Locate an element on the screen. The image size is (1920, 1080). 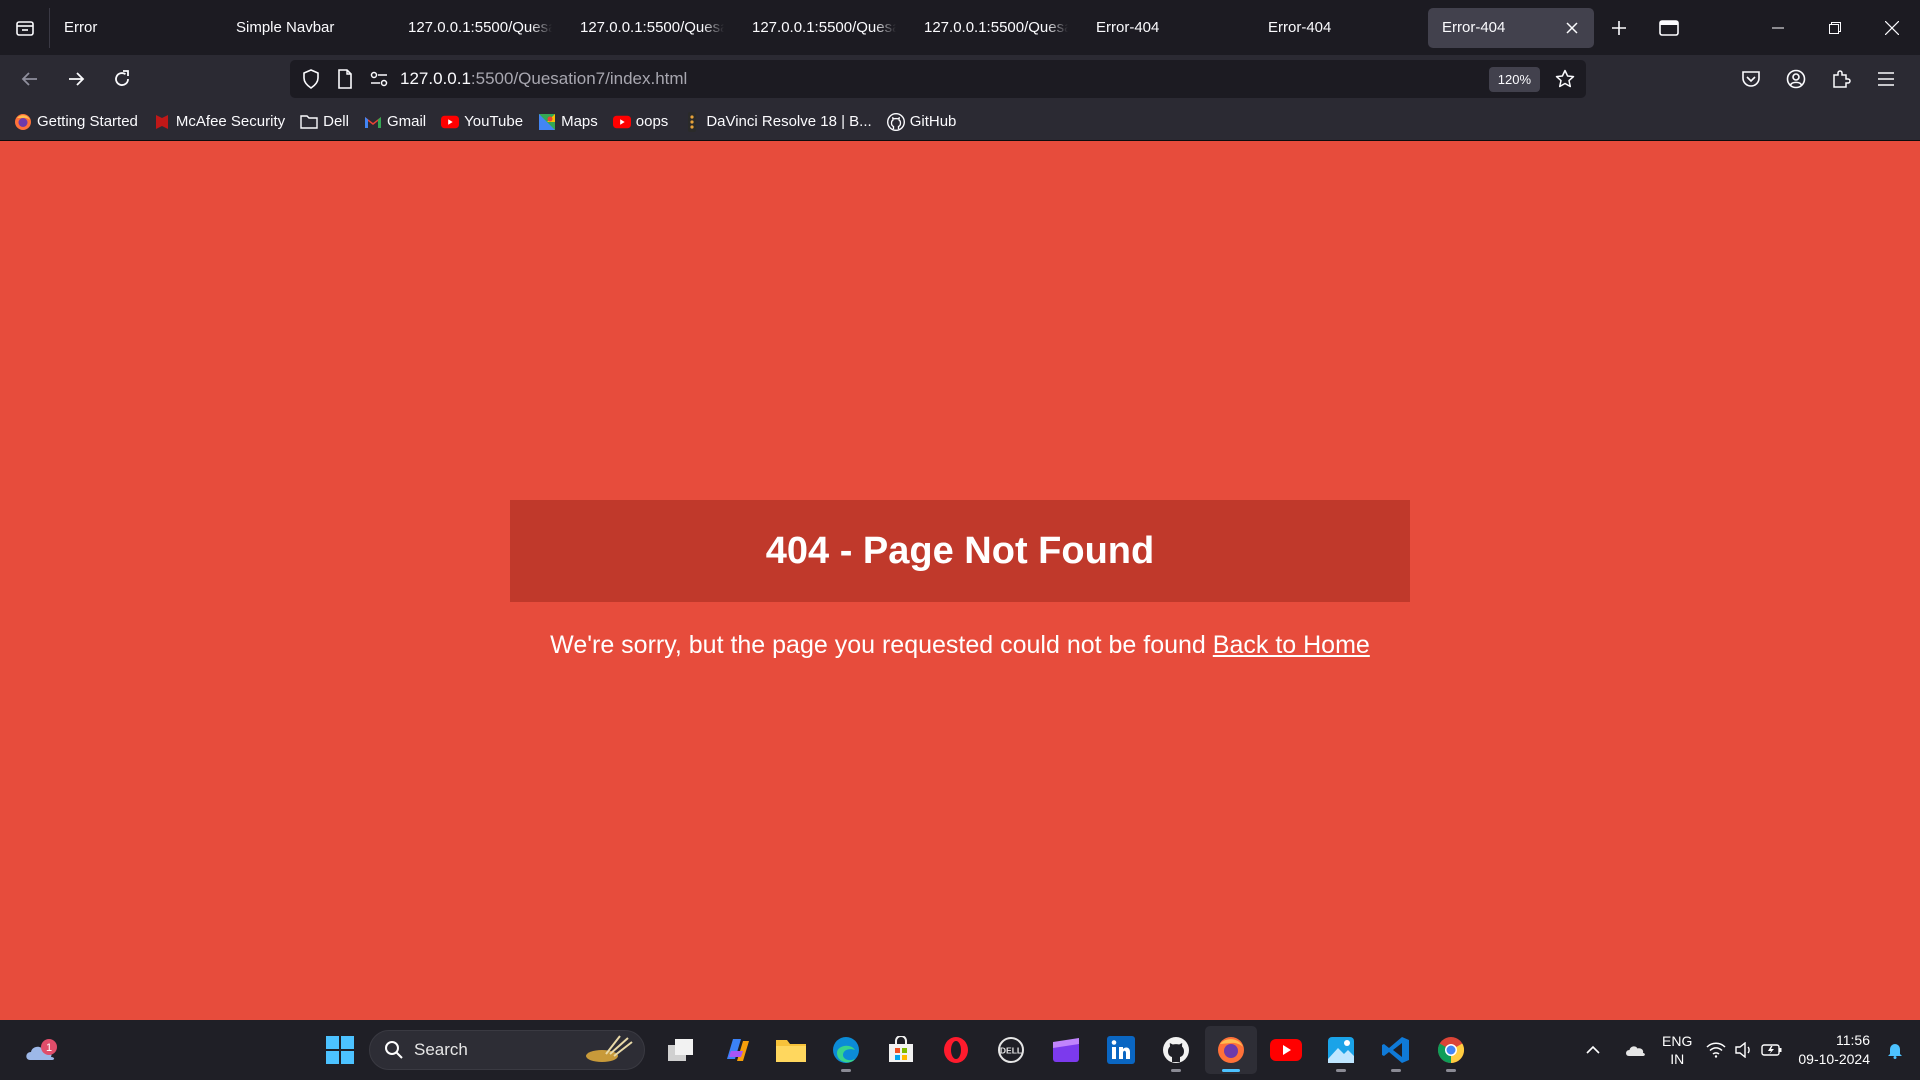
edge-button is located at coordinates (846, 1050).